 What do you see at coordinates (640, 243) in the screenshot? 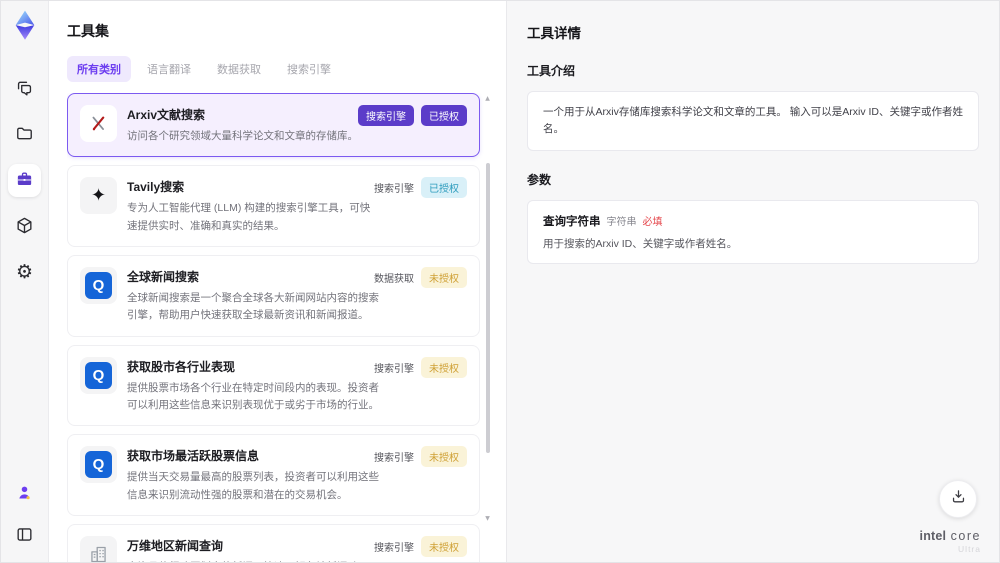
I see `param-description: 用于搜索的Arxiv ID、关键字或作者姓名。` at bounding box center [640, 243].